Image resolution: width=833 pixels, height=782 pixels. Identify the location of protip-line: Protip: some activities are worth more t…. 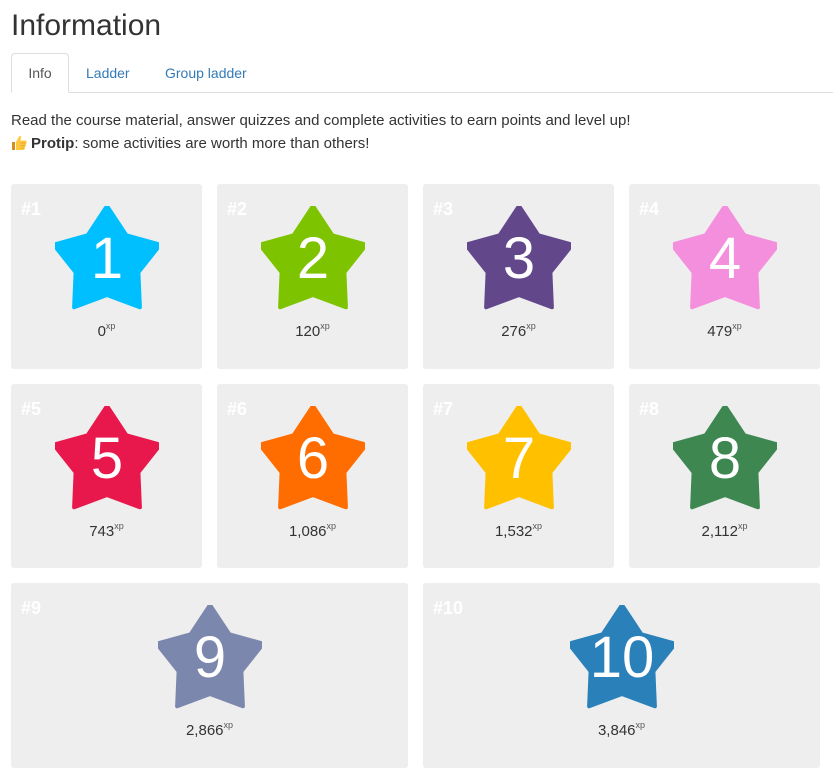
(418, 143).